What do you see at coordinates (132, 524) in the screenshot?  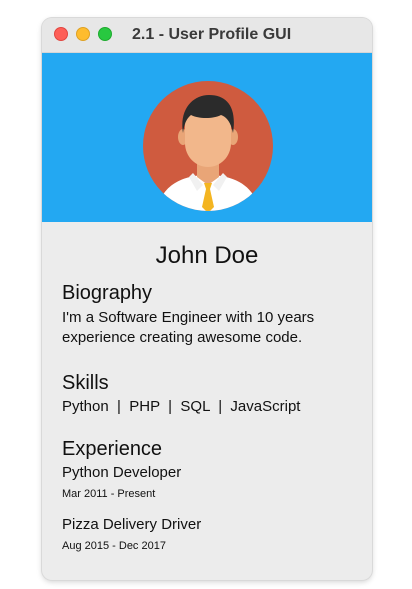 I see `experience-item-title: Pizza Delivery Driver` at bounding box center [132, 524].